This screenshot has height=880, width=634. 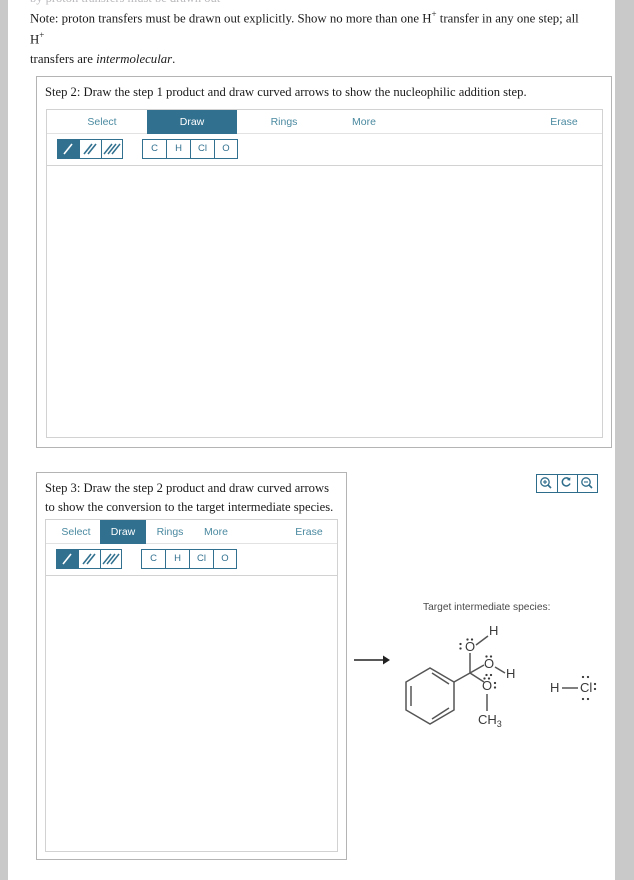 I want to click on step3-element-h: H, so click(x=177, y=559).